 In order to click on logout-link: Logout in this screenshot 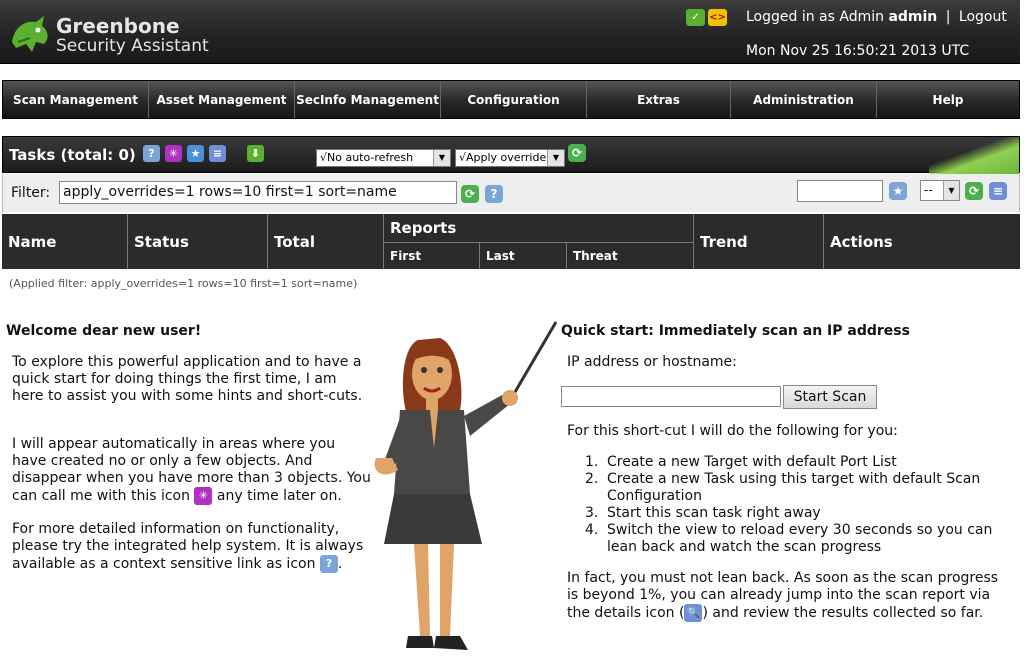, I will do `click(983, 17)`.